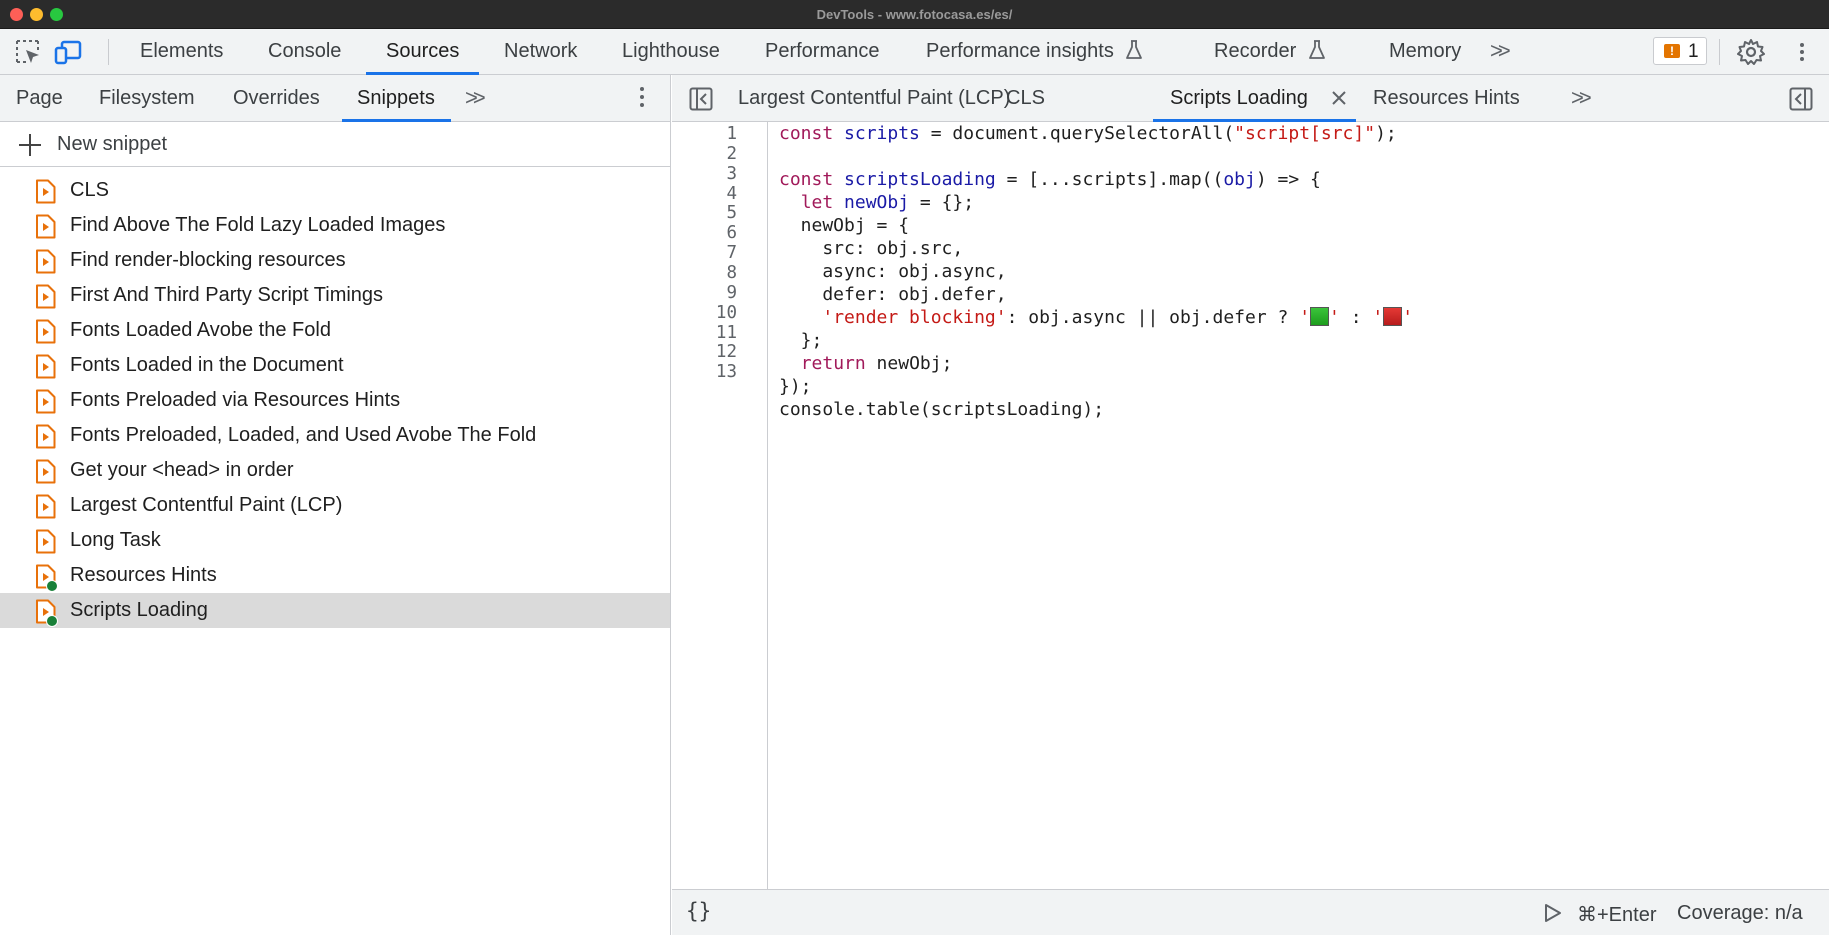 This screenshot has width=1829, height=935. I want to click on snippet-label: CLS, so click(89, 190).